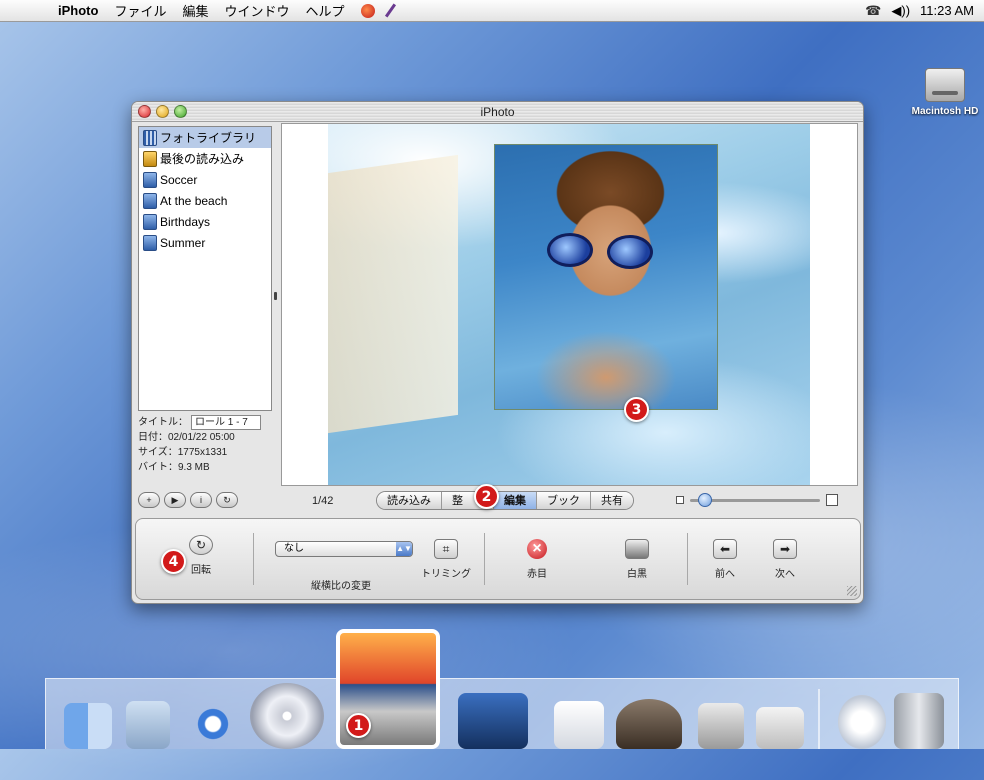 This screenshot has width=984, height=780. Describe the element at coordinates (180, 111) in the screenshot. I see `zoom-button` at that location.